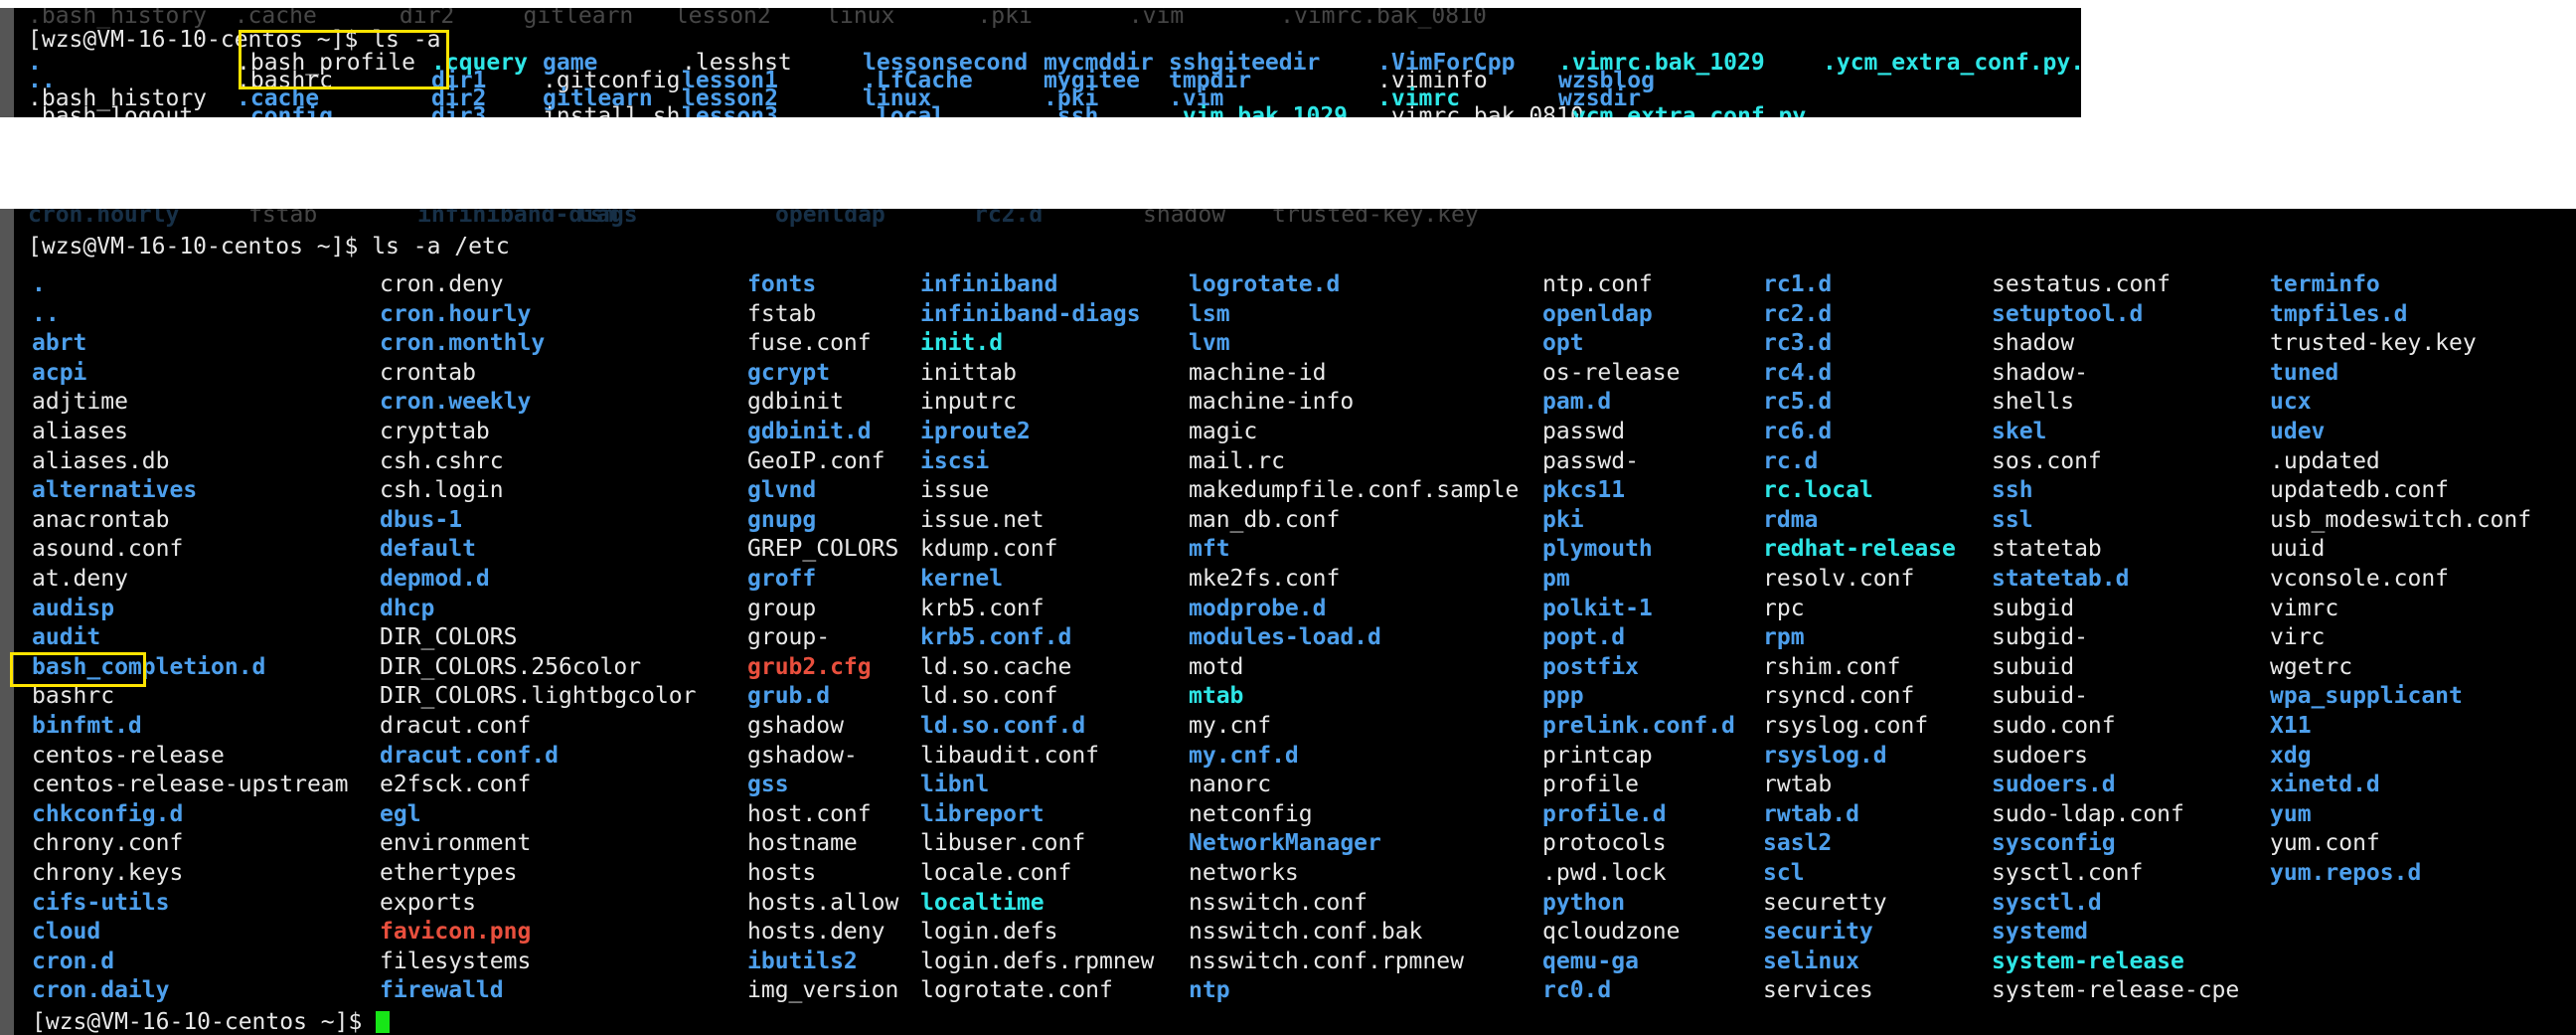  Describe the element at coordinates (982, 520) in the screenshot. I see `listing-entry: issue.net` at that location.